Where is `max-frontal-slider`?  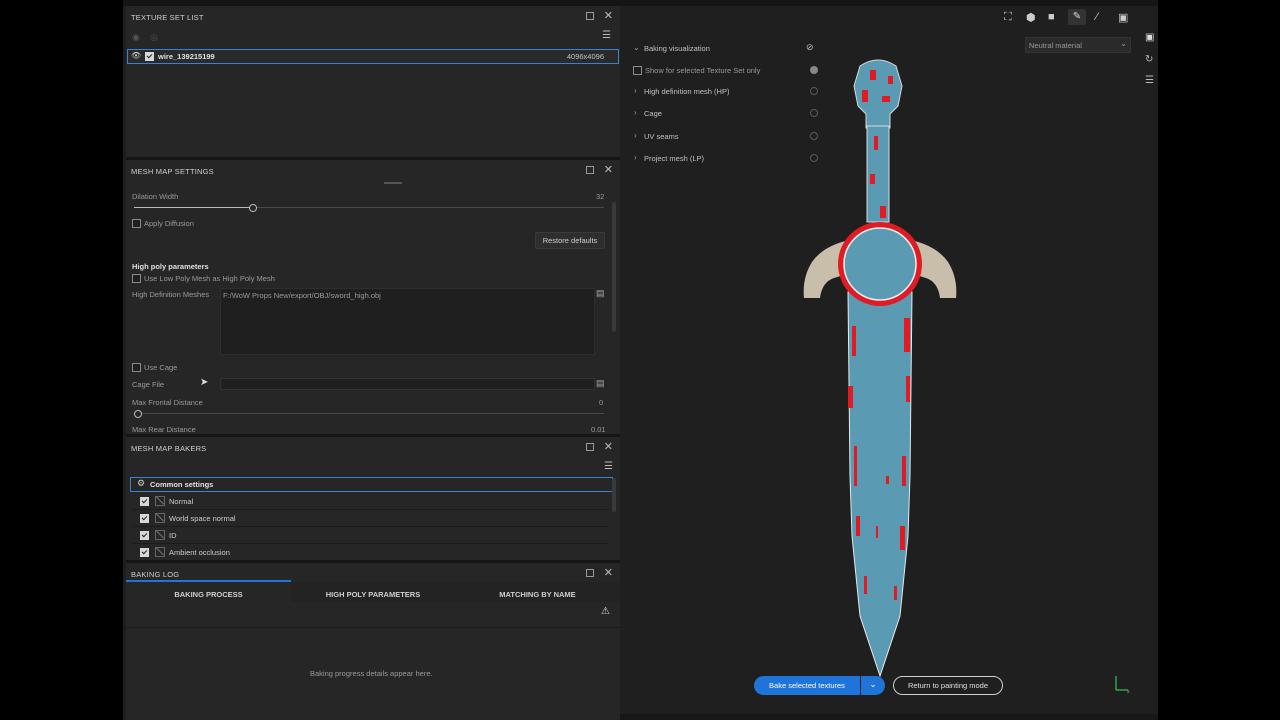 max-frontal-slider is located at coordinates (369, 414).